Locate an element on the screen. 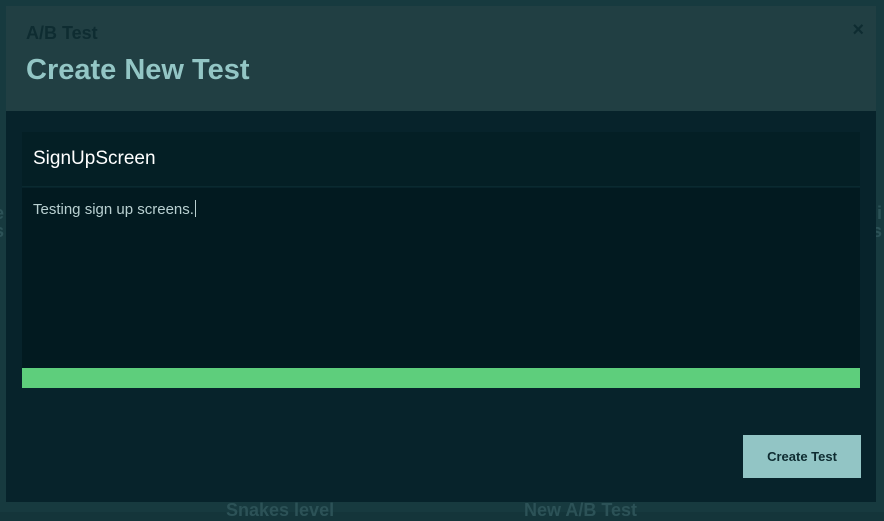 This screenshot has width=884, height=521. create-test-button: Create Test is located at coordinates (802, 456).